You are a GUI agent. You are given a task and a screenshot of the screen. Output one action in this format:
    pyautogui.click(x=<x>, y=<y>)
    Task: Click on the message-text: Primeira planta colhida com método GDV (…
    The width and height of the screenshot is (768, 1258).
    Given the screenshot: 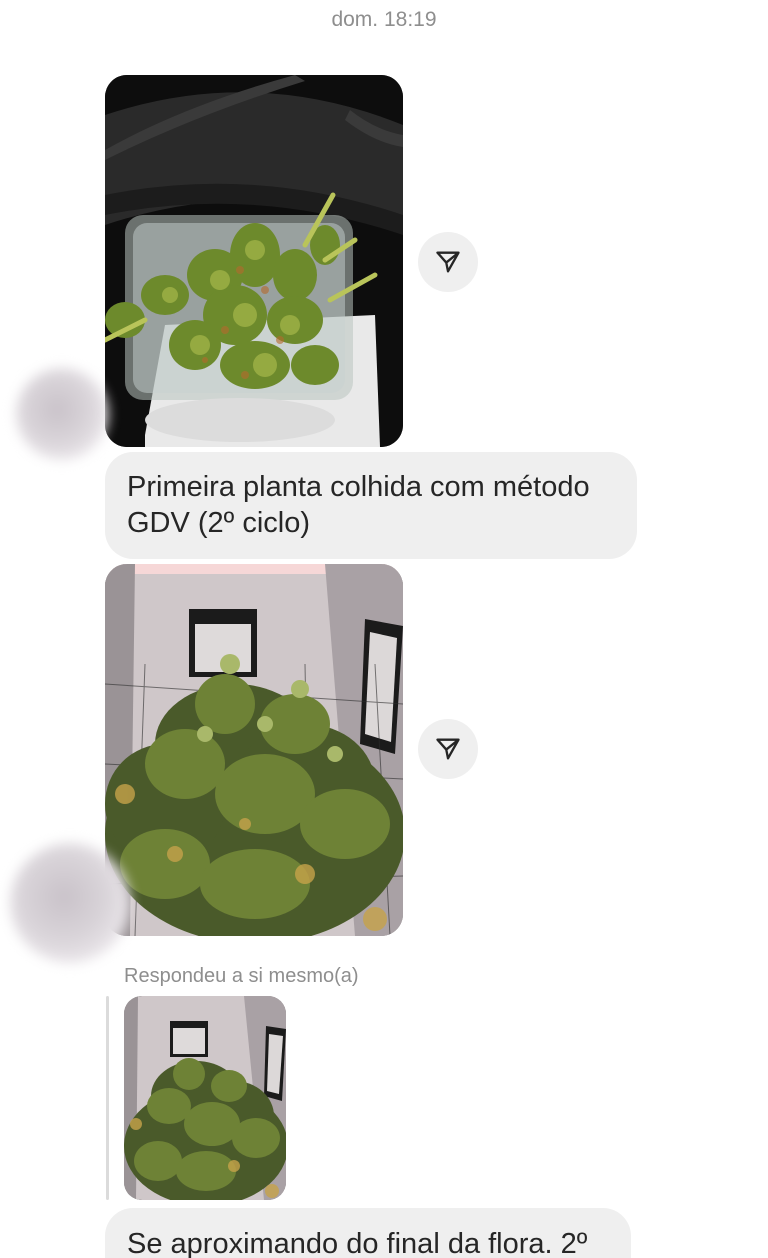 What is the action you would take?
    pyautogui.click(x=358, y=505)
    